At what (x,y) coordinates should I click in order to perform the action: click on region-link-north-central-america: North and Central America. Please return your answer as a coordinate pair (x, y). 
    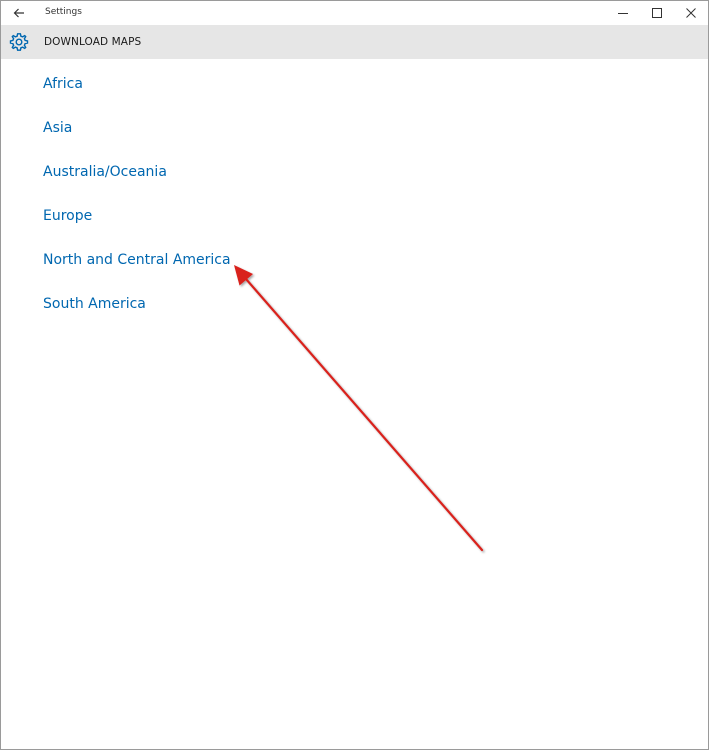
    Looking at the image, I should click on (137, 272).